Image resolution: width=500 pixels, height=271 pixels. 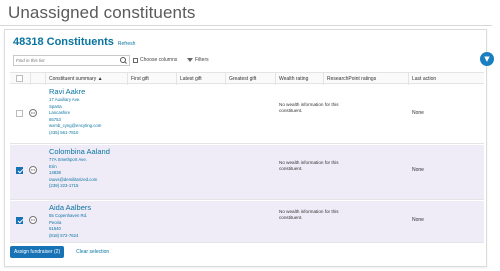 I want to click on column-header-greatest-gift: Greatest gift, so click(x=242, y=79).